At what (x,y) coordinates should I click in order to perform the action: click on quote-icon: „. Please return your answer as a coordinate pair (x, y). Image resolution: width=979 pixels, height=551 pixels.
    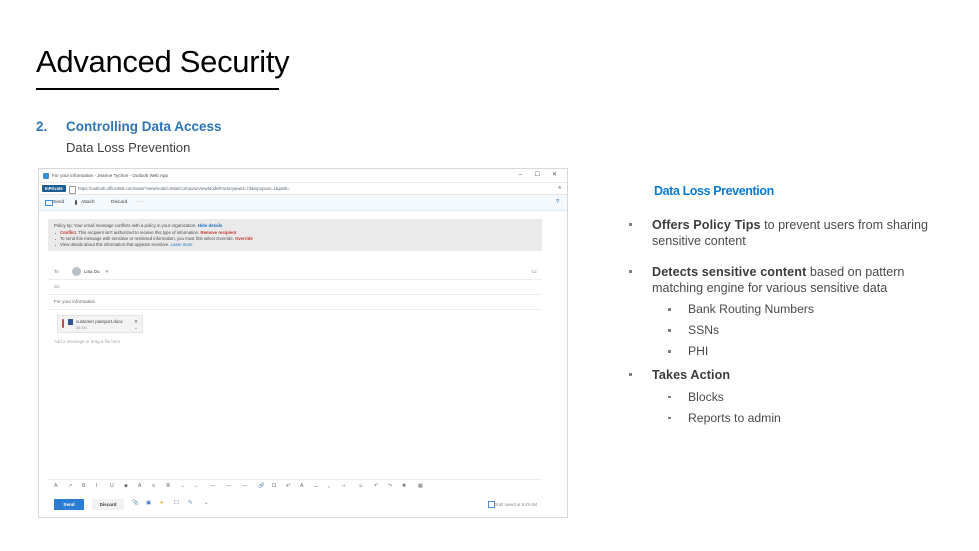
    Looking at the image, I should click on (329, 486).